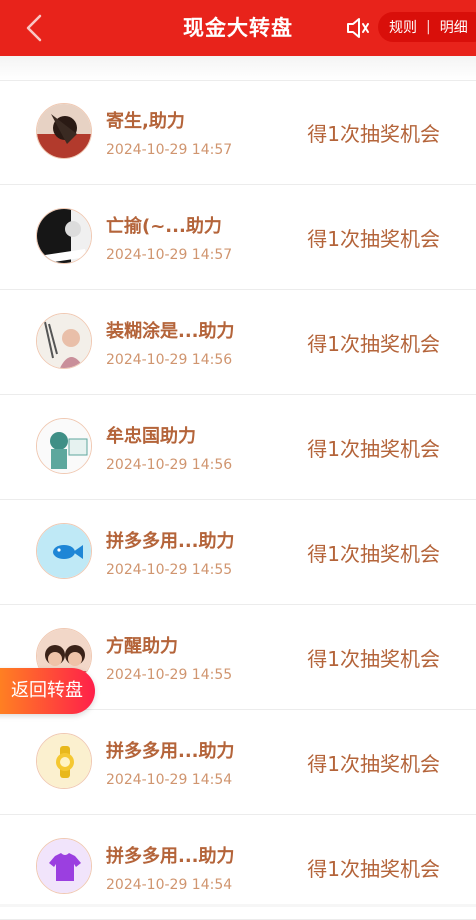 The width and height of the screenshot is (476, 920). I want to click on list-item: 拼多多用...助力 2024-10-29 14:55 得1次抽奖机会, so click(238, 552).